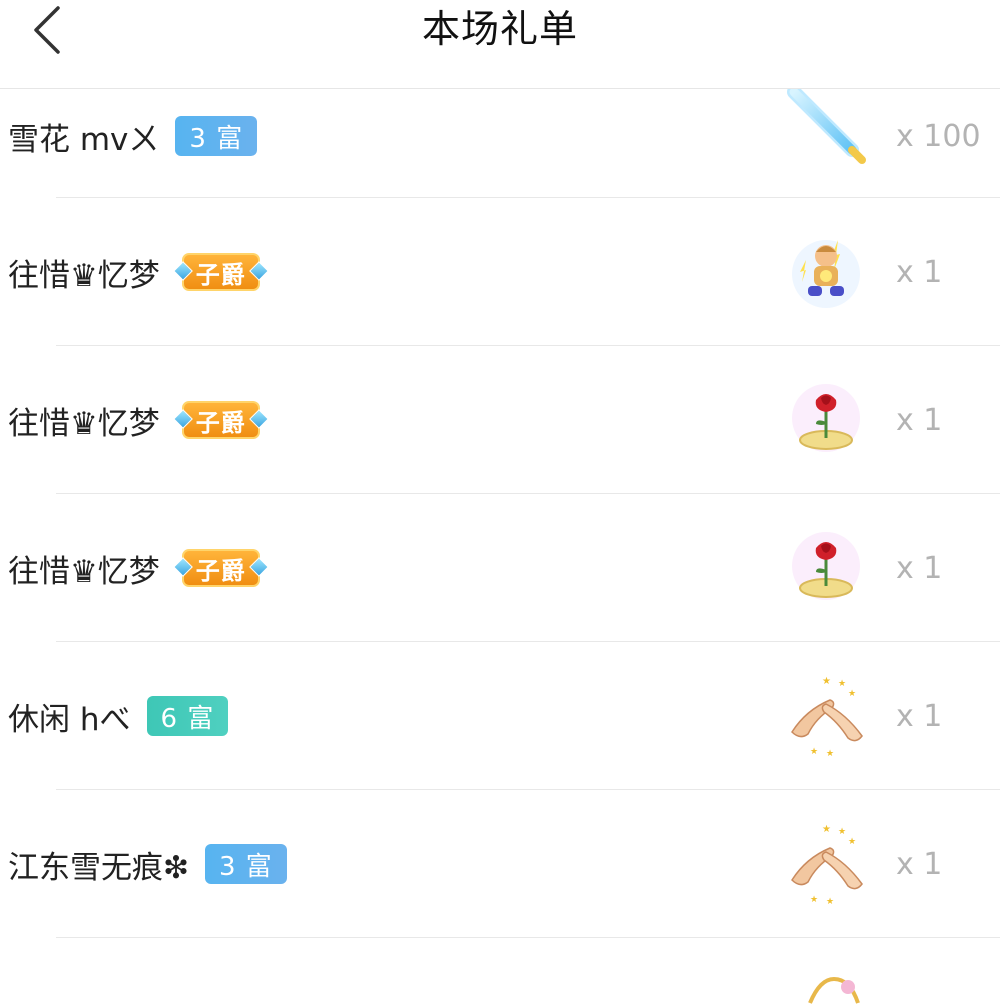 The image size is (1000, 1005). I want to click on gift-count: x 100, so click(938, 136).